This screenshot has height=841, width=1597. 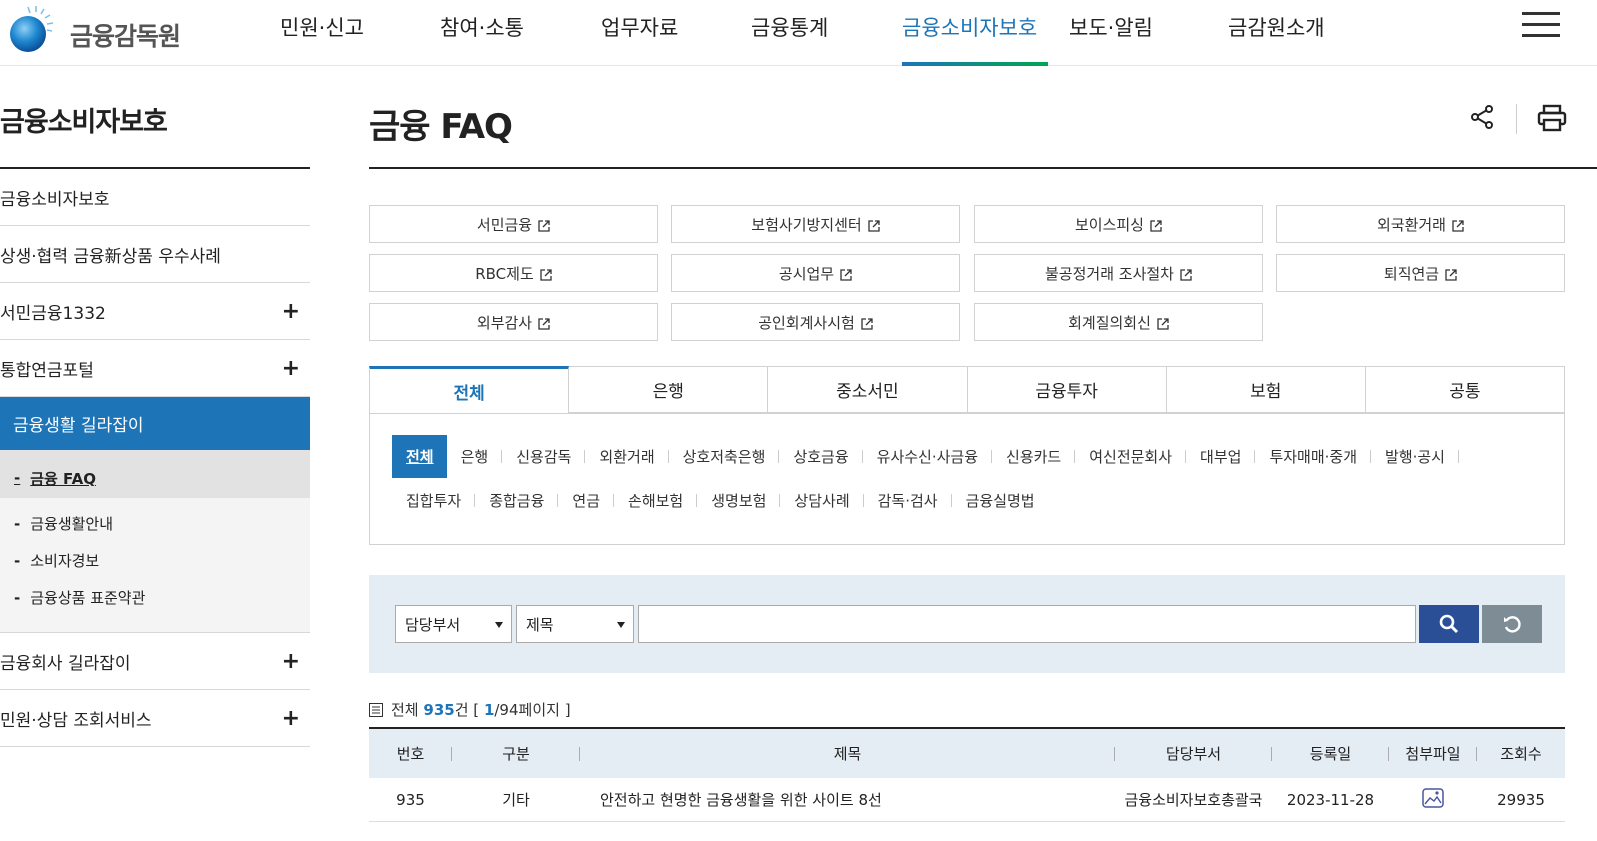 What do you see at coordinates (419, 456) in the screenshot?
I see `category-all: 전체` at bounding box center [419, 456].